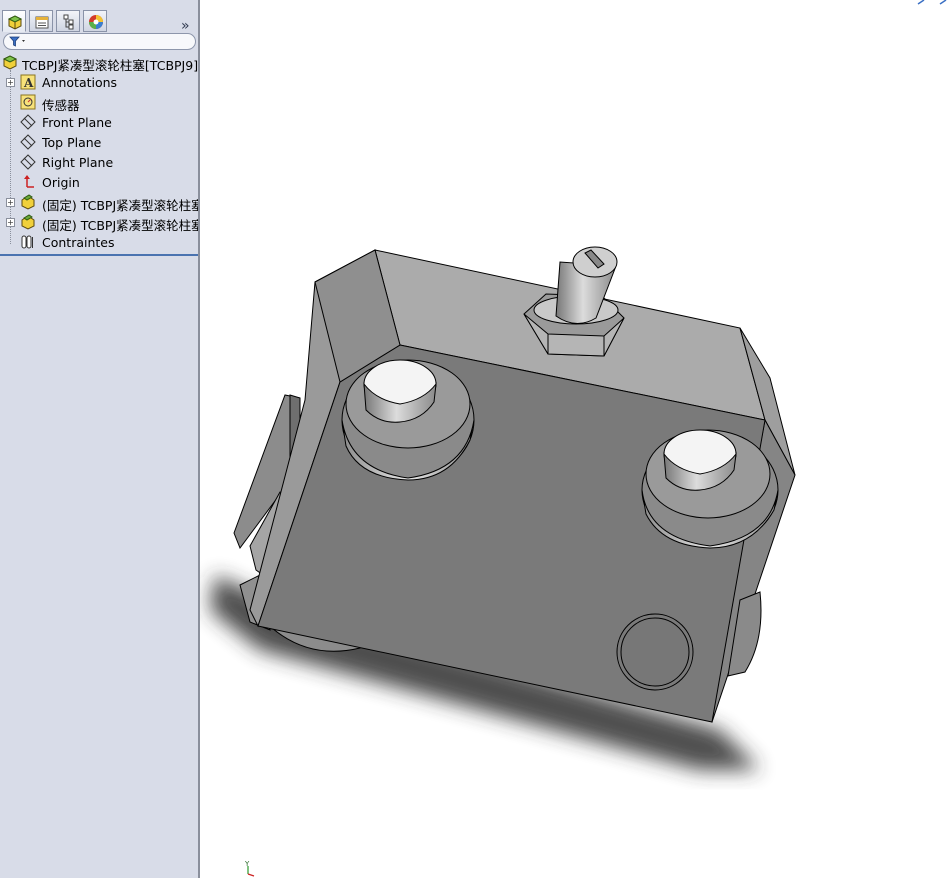  Describe the element at coordinates (28, 102) in the screenshot. I see `sensor-icon` at that location.